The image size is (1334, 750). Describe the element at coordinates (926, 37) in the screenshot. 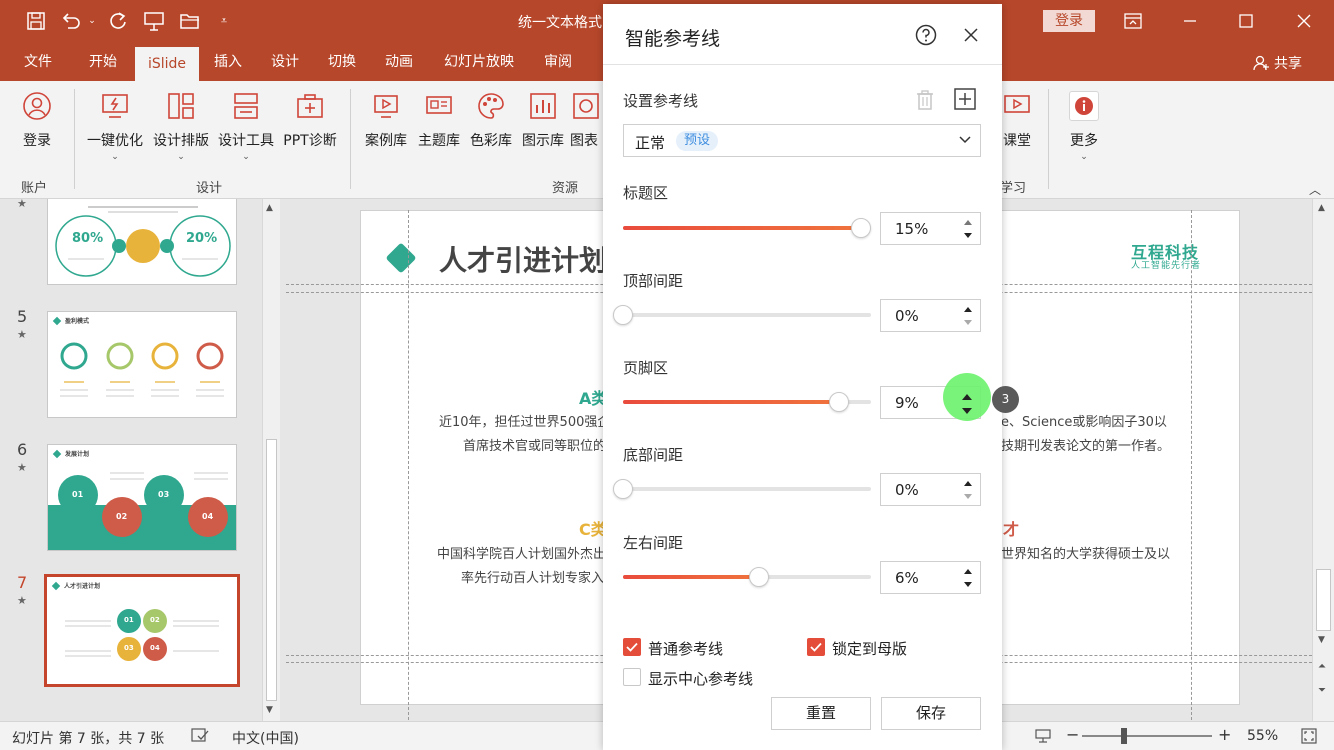

I see `help-icon` at that location.